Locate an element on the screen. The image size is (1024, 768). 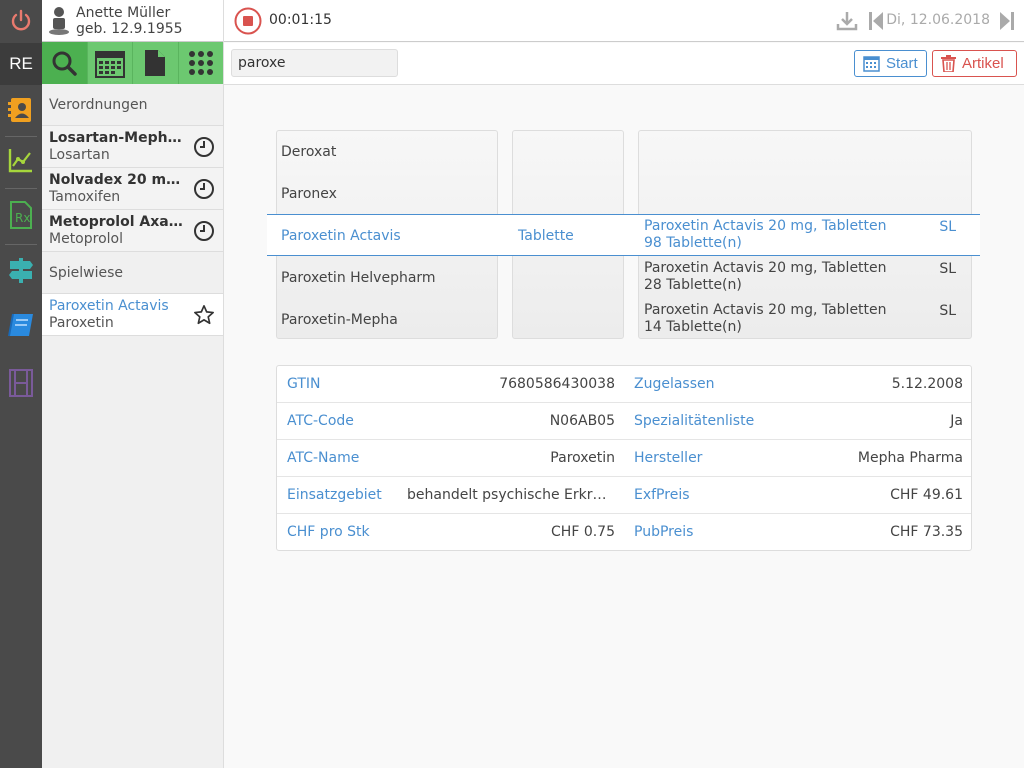
list-item-metoprolol: Metoprolol Axaph... Metoprolol is located at coordinates (132, 231).